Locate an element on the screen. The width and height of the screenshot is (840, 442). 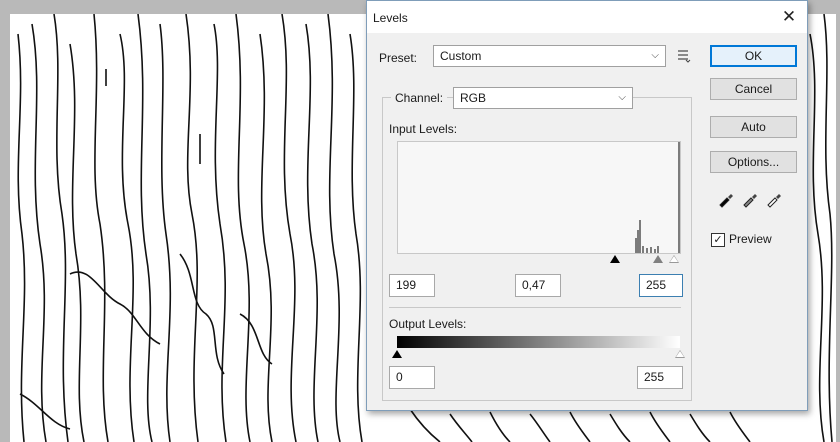
input-levels-label: Input Levels: is located at coordinates (423, 129).